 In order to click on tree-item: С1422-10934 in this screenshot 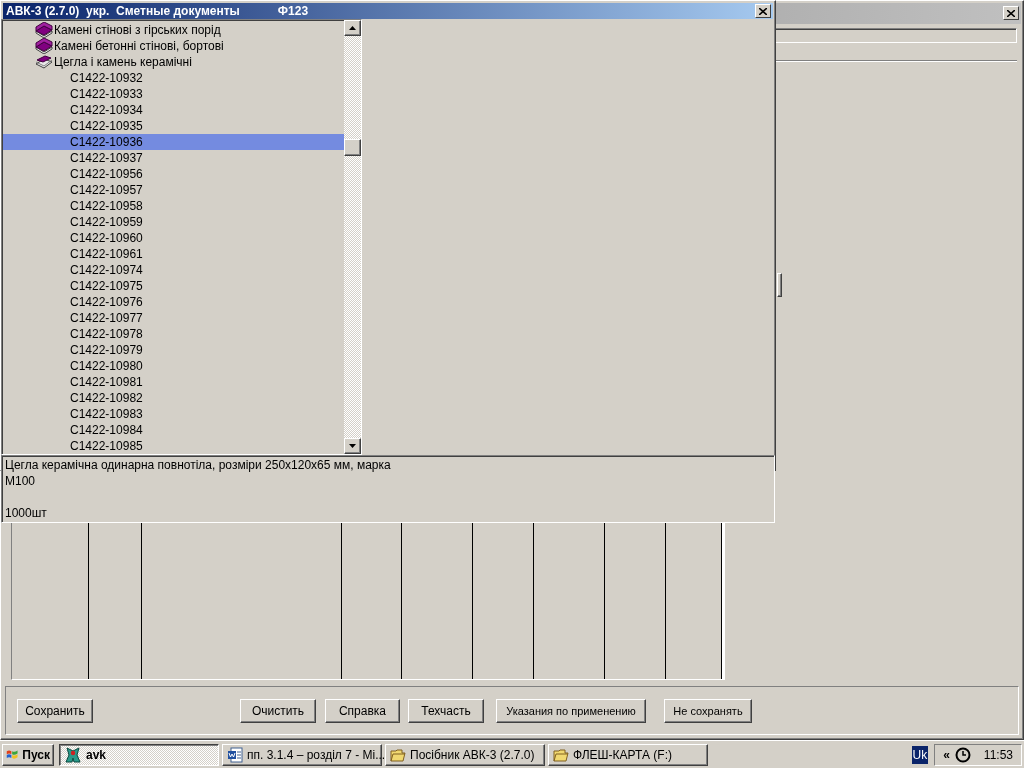, I will do `click(173, 110)`.